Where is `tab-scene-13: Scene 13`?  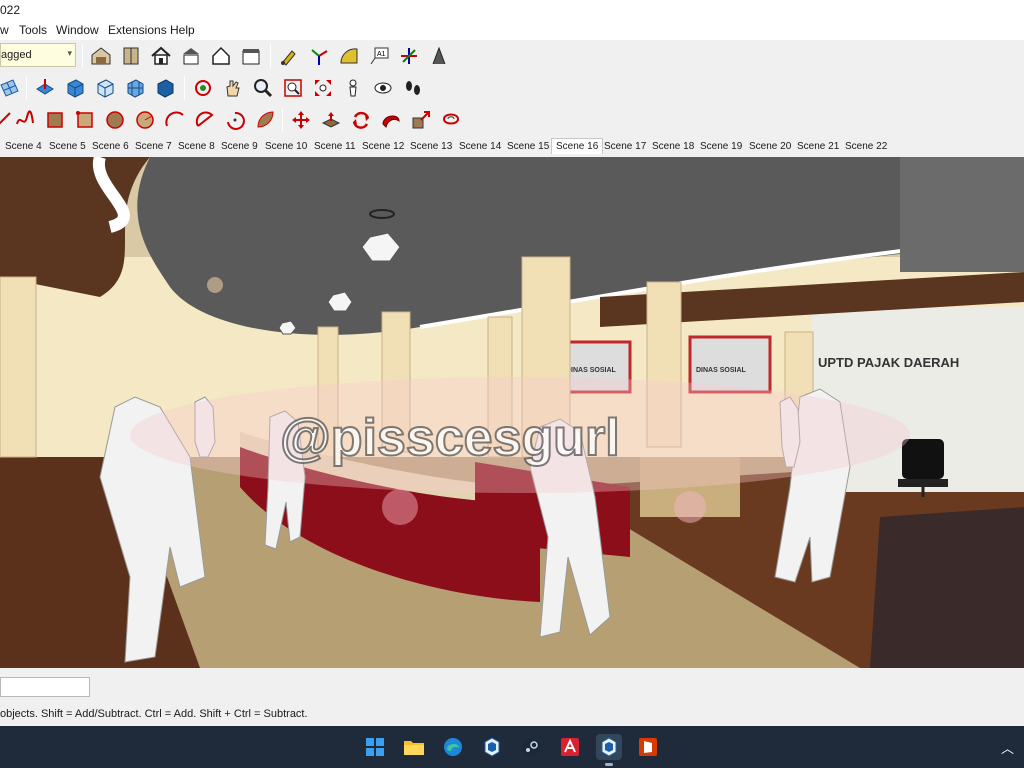
tab-scene-13: Scene 13 is located at coordinates (431, 147).